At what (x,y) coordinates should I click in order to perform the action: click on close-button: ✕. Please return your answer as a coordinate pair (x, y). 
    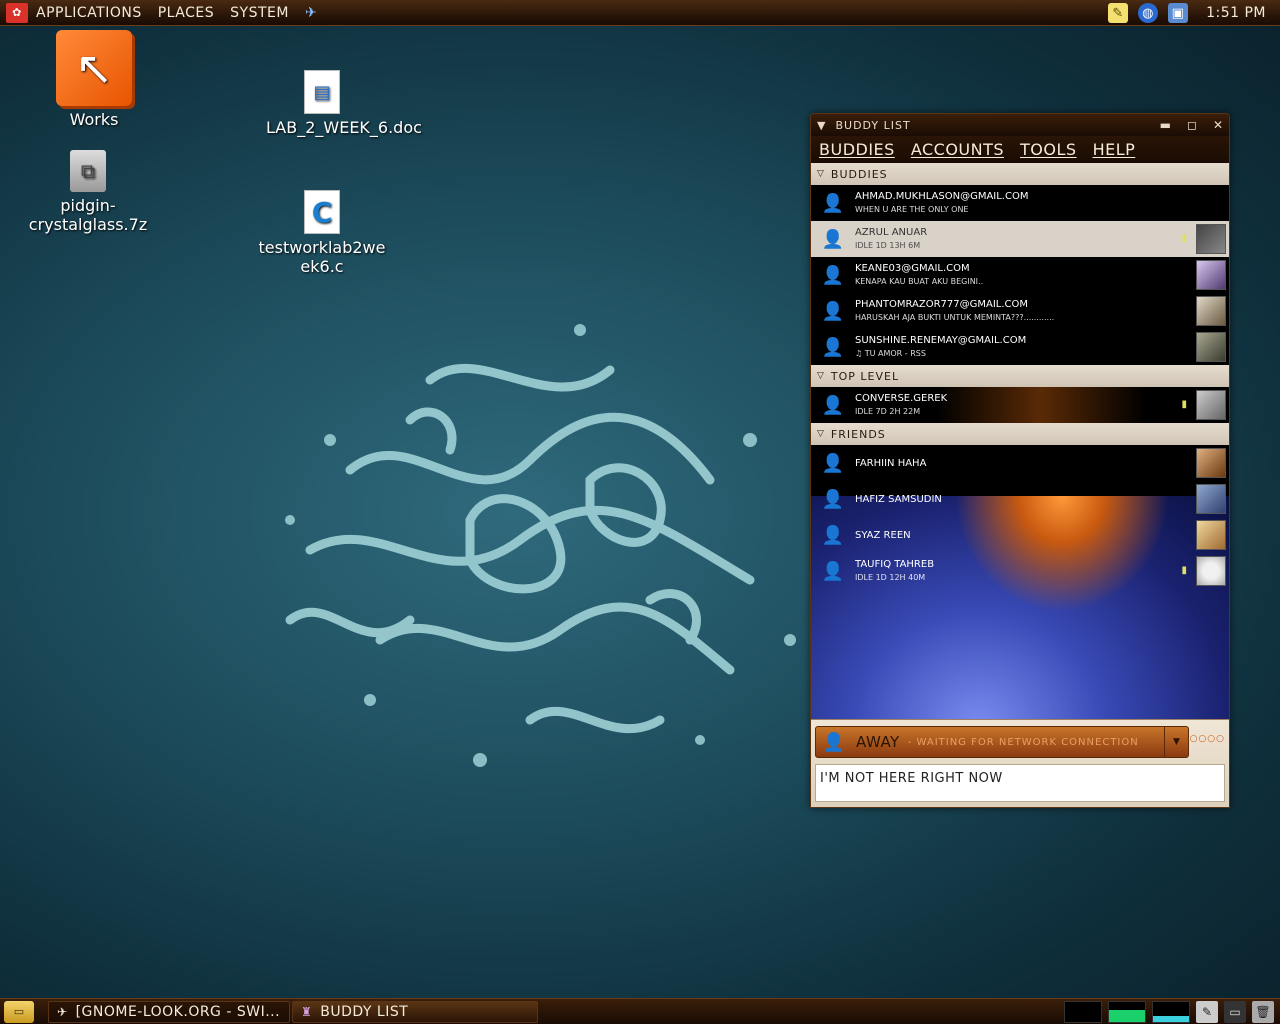
    Looking at the image, I should click on (1218, 125).